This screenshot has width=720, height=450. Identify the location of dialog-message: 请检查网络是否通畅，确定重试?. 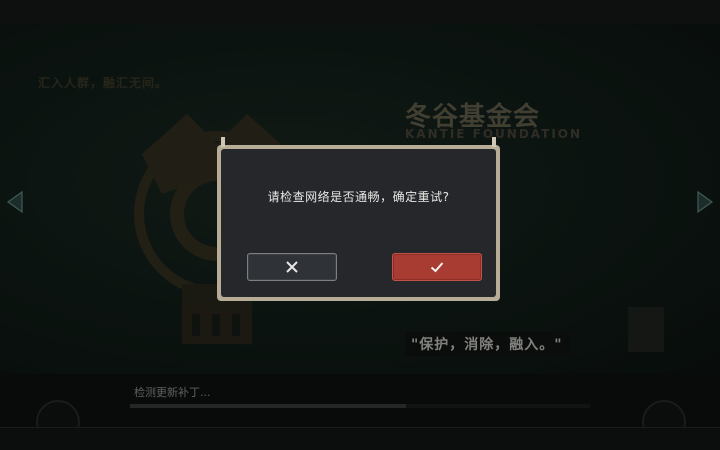
(358, 197).